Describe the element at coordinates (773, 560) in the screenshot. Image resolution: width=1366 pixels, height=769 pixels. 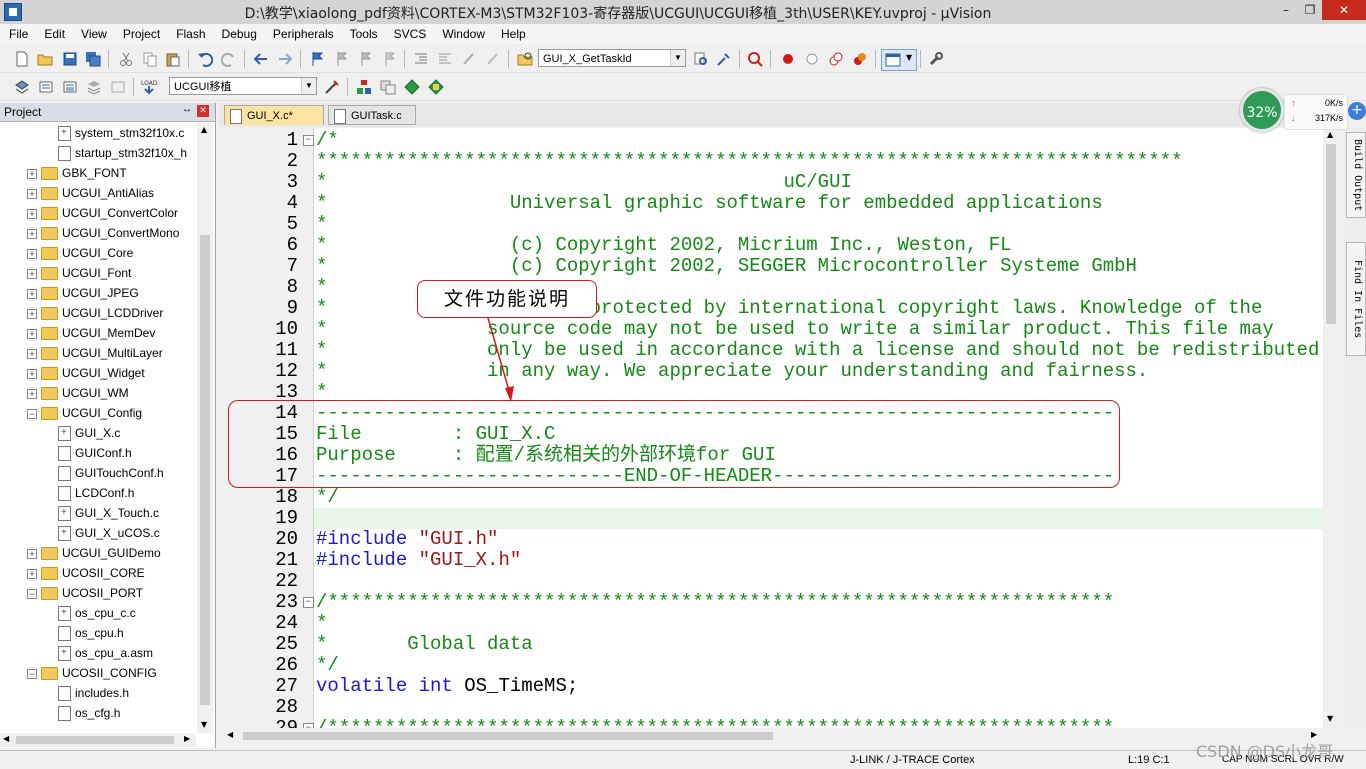
I see `code-line: 21 #include "GUI_X.h"` at that location.